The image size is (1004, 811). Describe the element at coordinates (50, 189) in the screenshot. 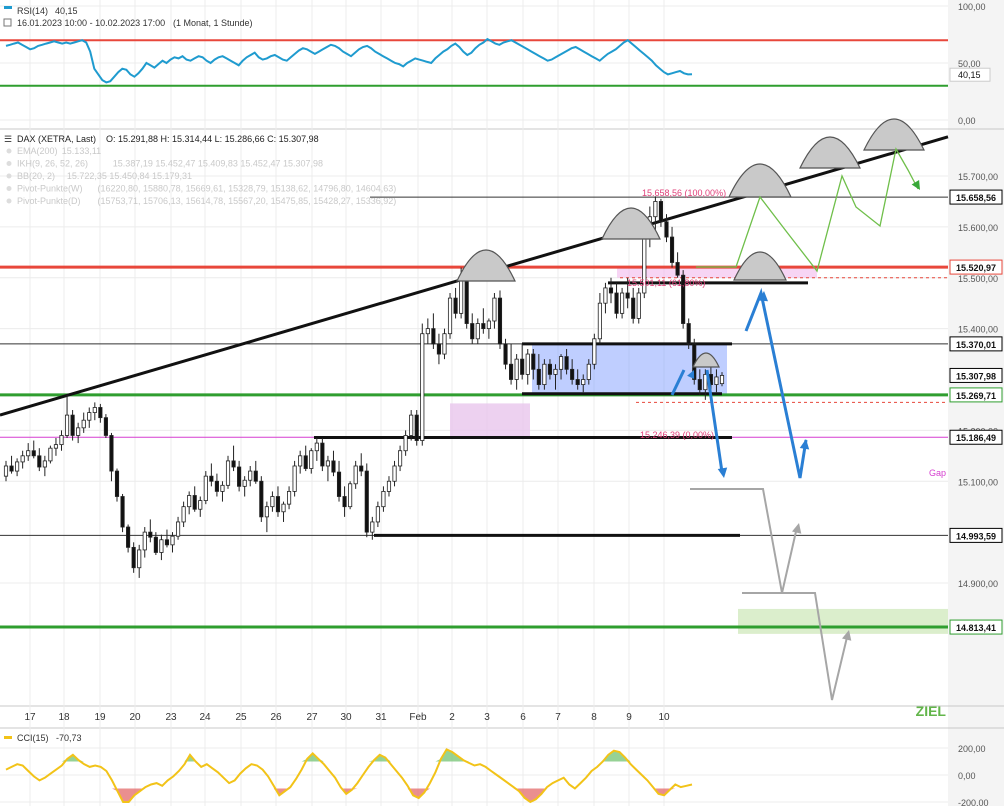

I see `indicator-label: Pivot-Punkte(W)` at that location.